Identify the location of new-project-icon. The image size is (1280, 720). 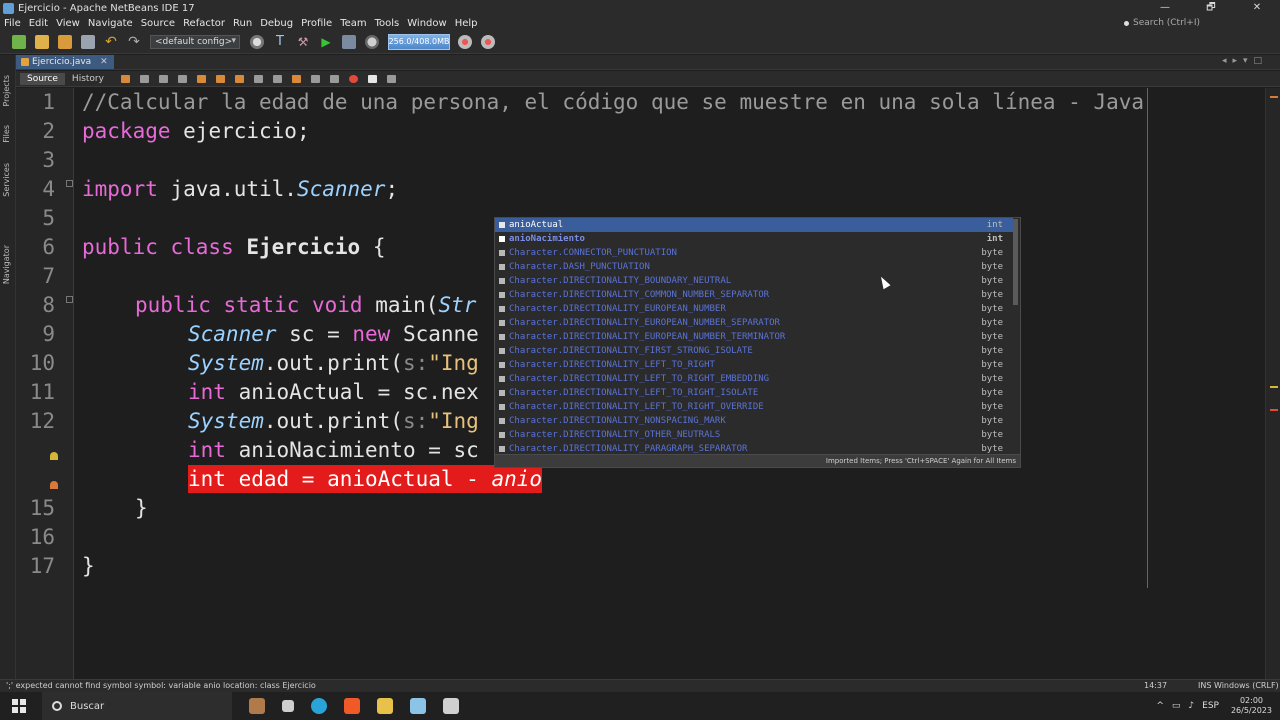
(42, 41).